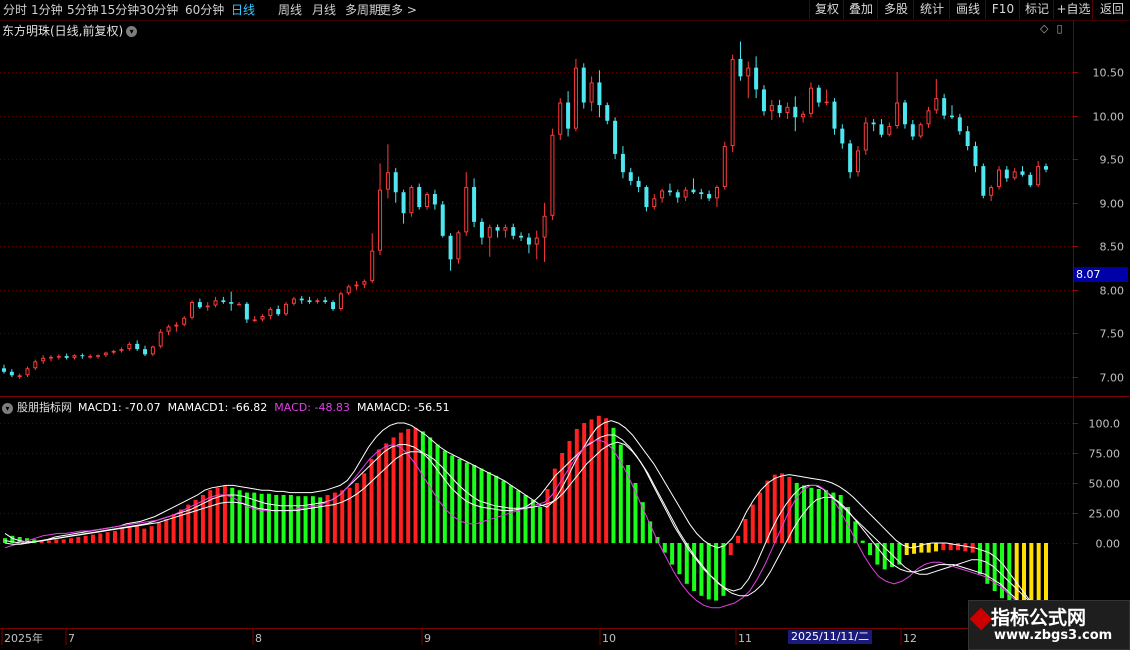  Describe the element at coordinates (1105, 454) in the screenshot. I see `indicator-tick-label: 75.00` at that location.